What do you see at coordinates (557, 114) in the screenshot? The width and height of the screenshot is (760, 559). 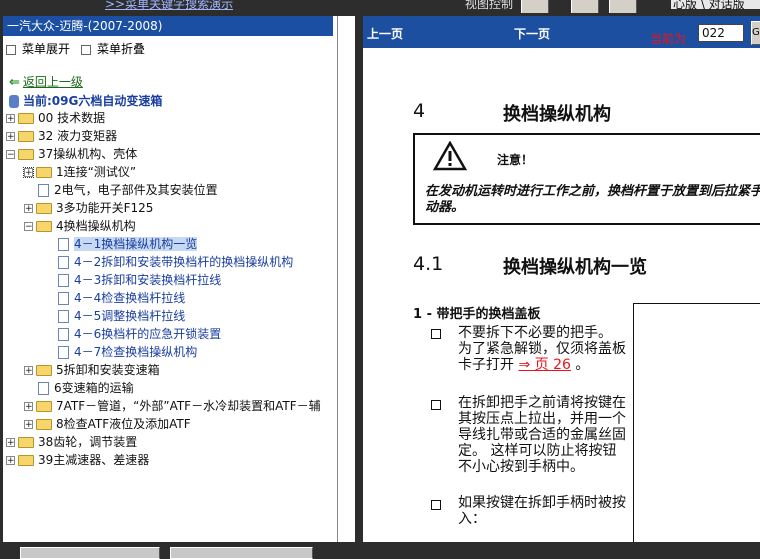 I see `section-title: 换档操纵机构` at bounding box center [557, 114].